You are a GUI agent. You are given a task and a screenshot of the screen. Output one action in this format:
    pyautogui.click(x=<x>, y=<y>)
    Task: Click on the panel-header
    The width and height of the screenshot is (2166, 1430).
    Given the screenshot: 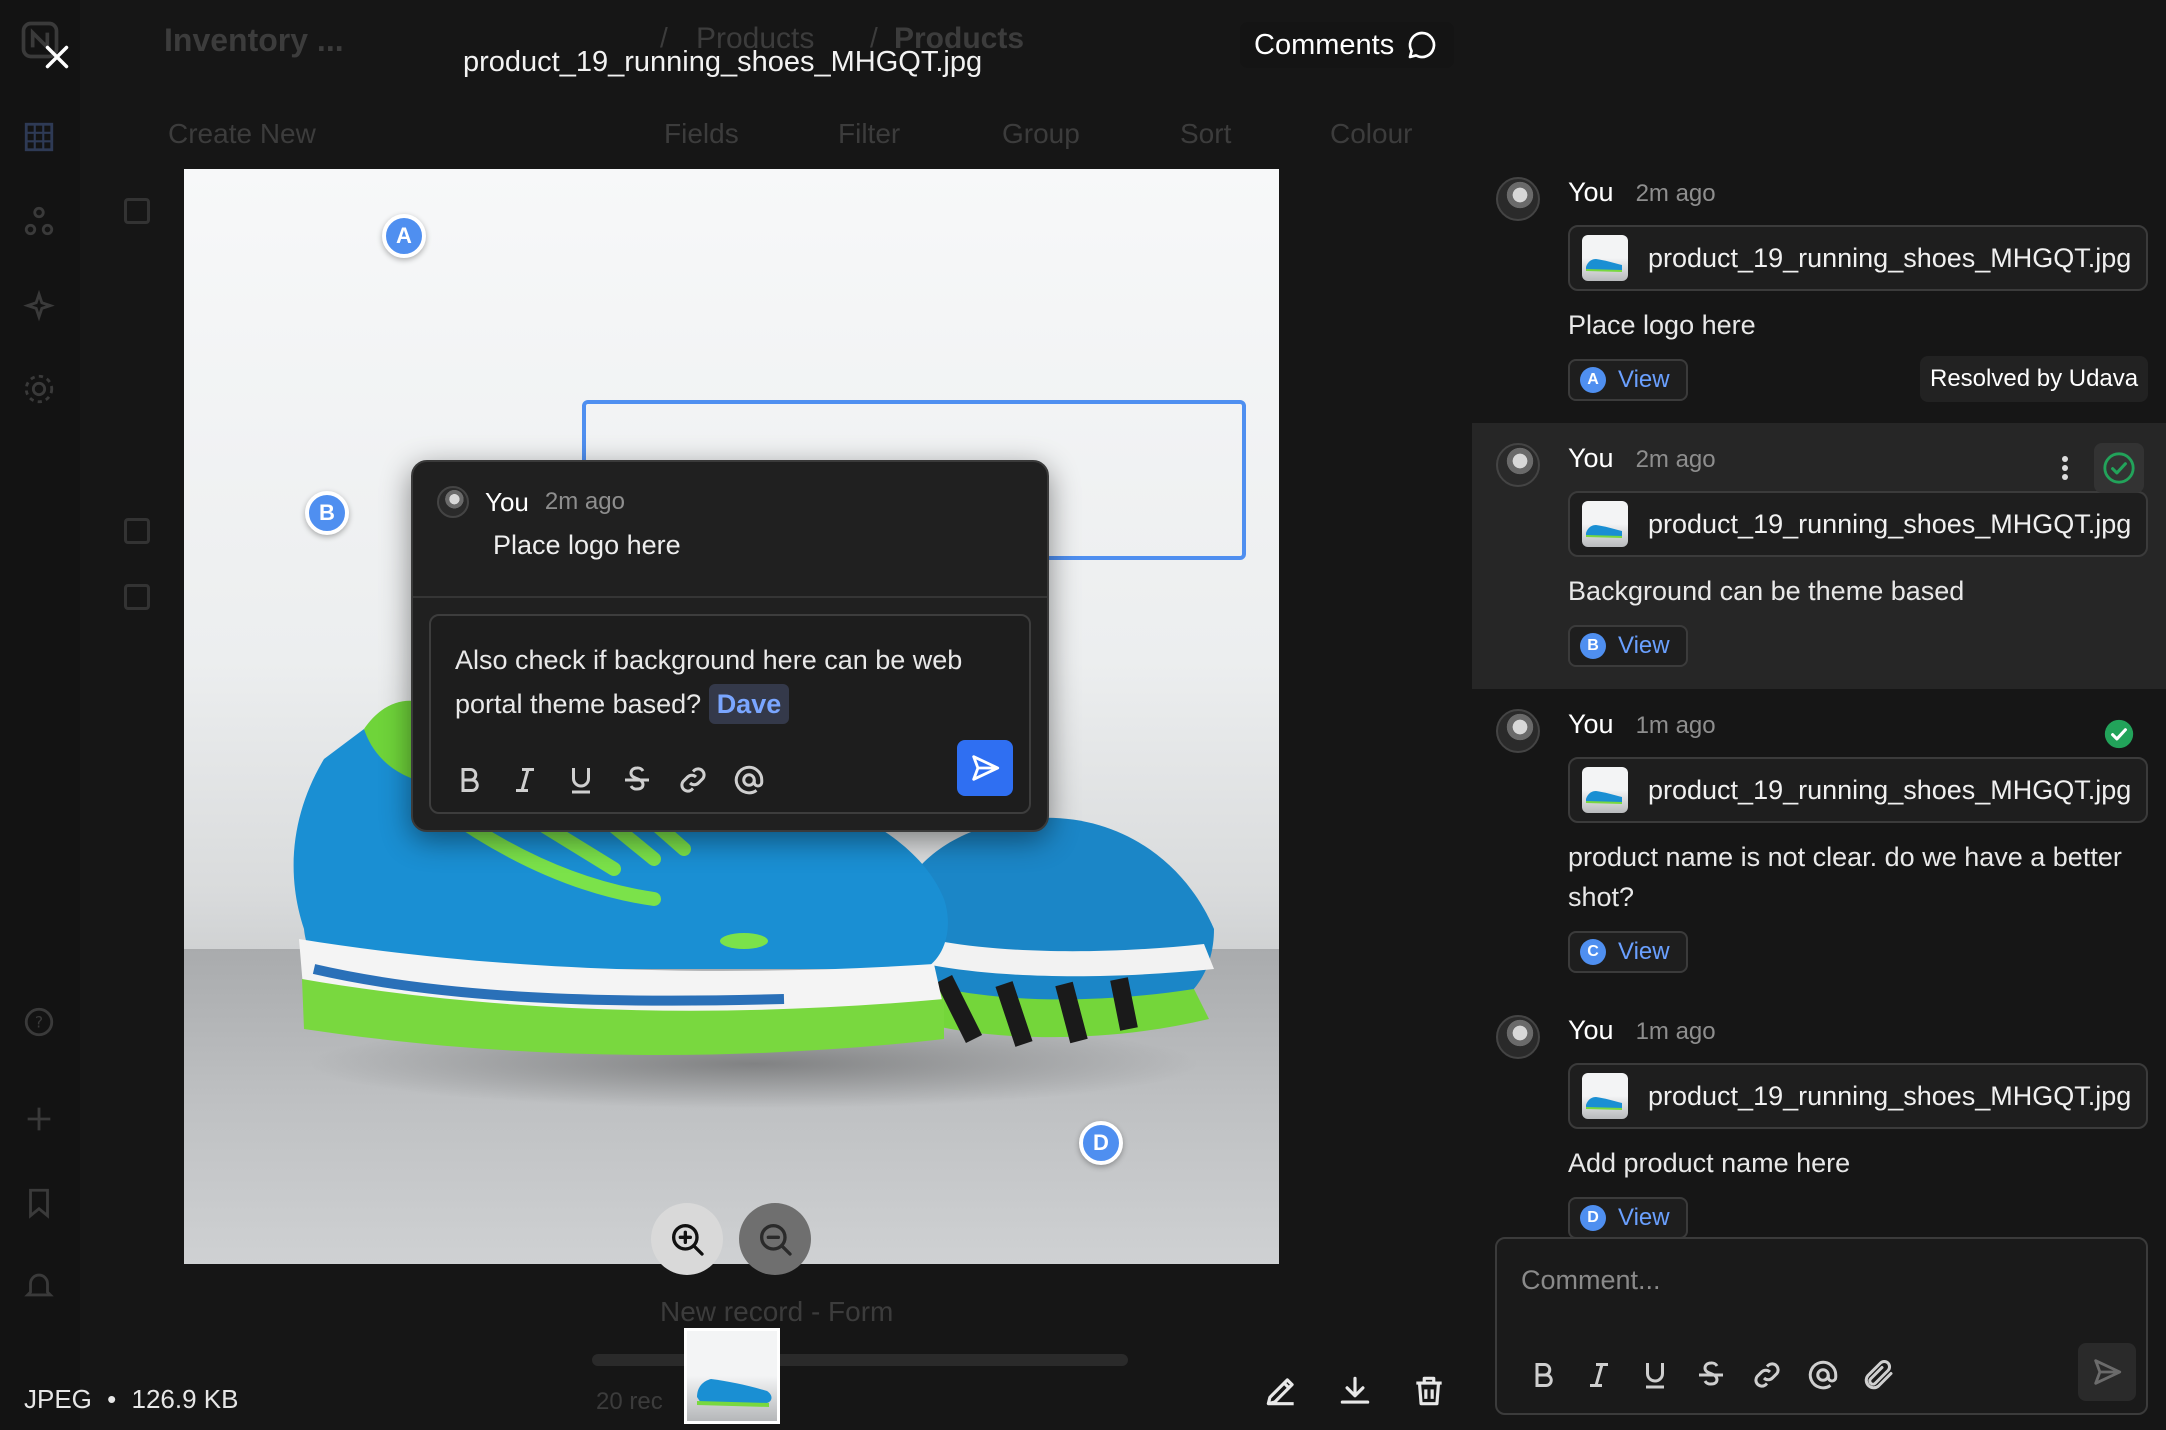 What is the action you would take?
    pyautogui.click(x=1819, y=78)
    